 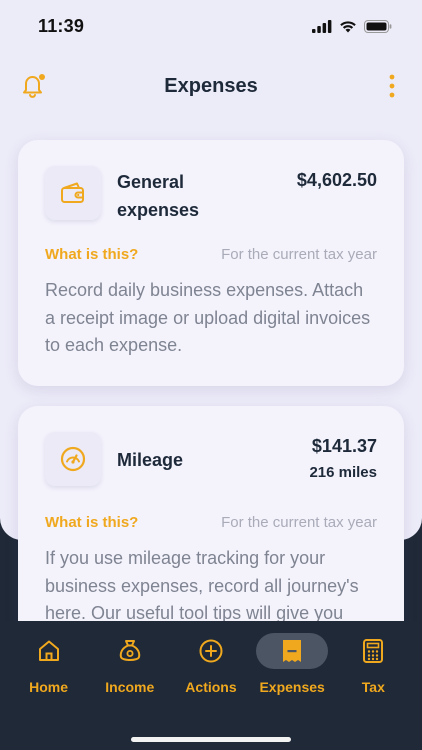 What do you see at coordinates (292, 687) in the screenshot?
I see `tab-label: Expenses` at bounding box center [292, 687].